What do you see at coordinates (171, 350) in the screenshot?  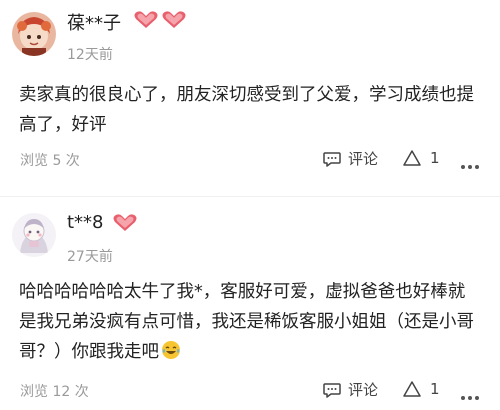 I see `laughing-tears-emoji` at bounding box center [171, 350].